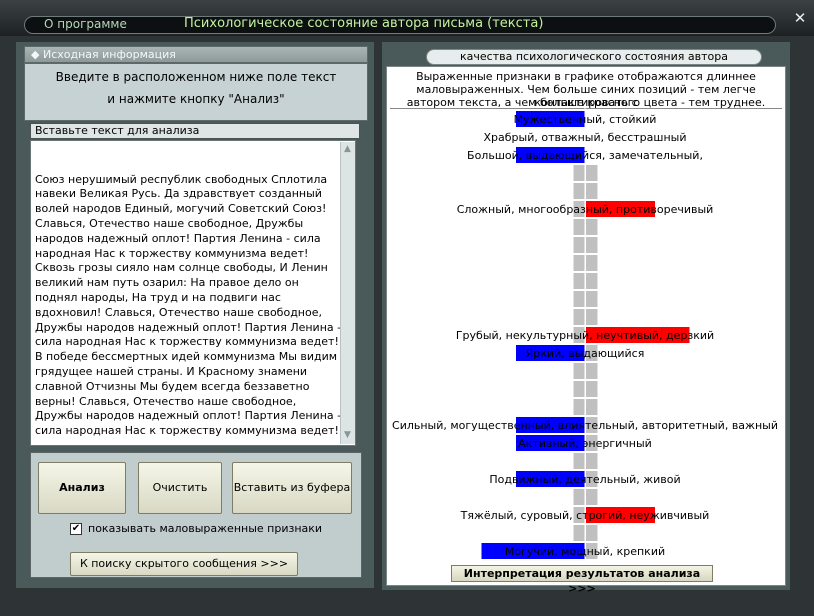  What do you see at coordinates (347, 149) in the screenshot?
I see `scroll-up-icon: ▲` at bounding box center [347, 149].